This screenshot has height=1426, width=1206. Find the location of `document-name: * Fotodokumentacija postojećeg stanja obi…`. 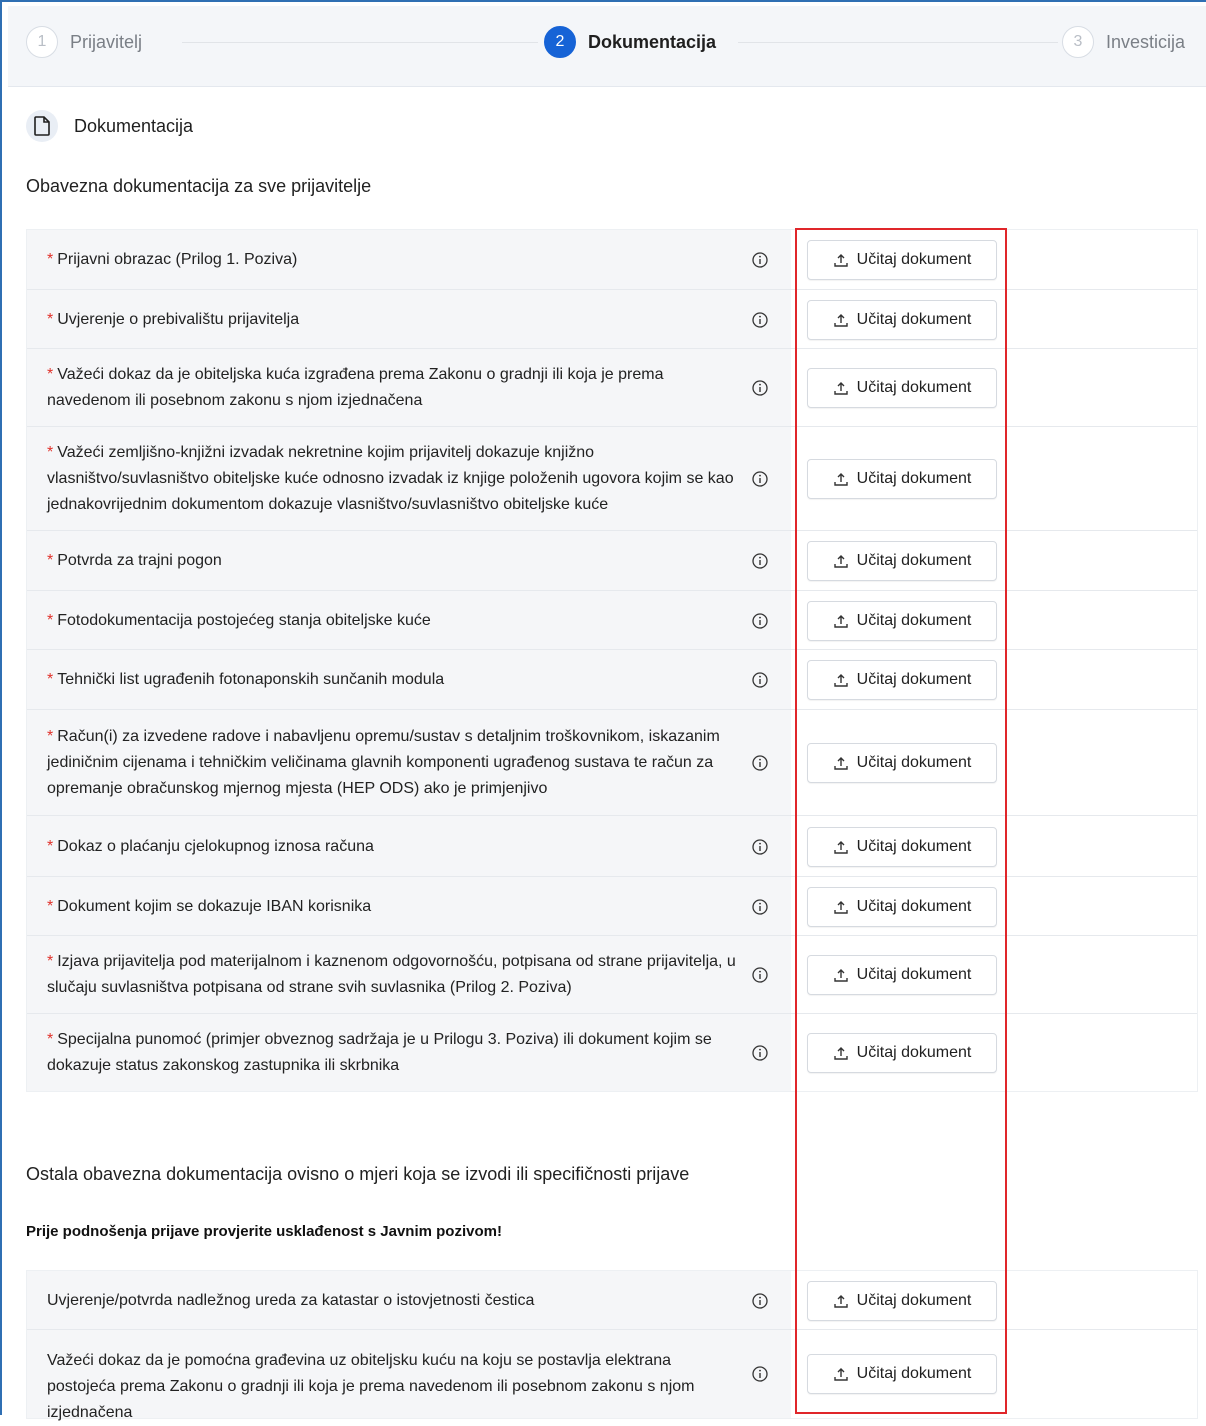

document-name: * Fotodokumentacija postojećeg stanja obi… is located at coordinates (392, 621).